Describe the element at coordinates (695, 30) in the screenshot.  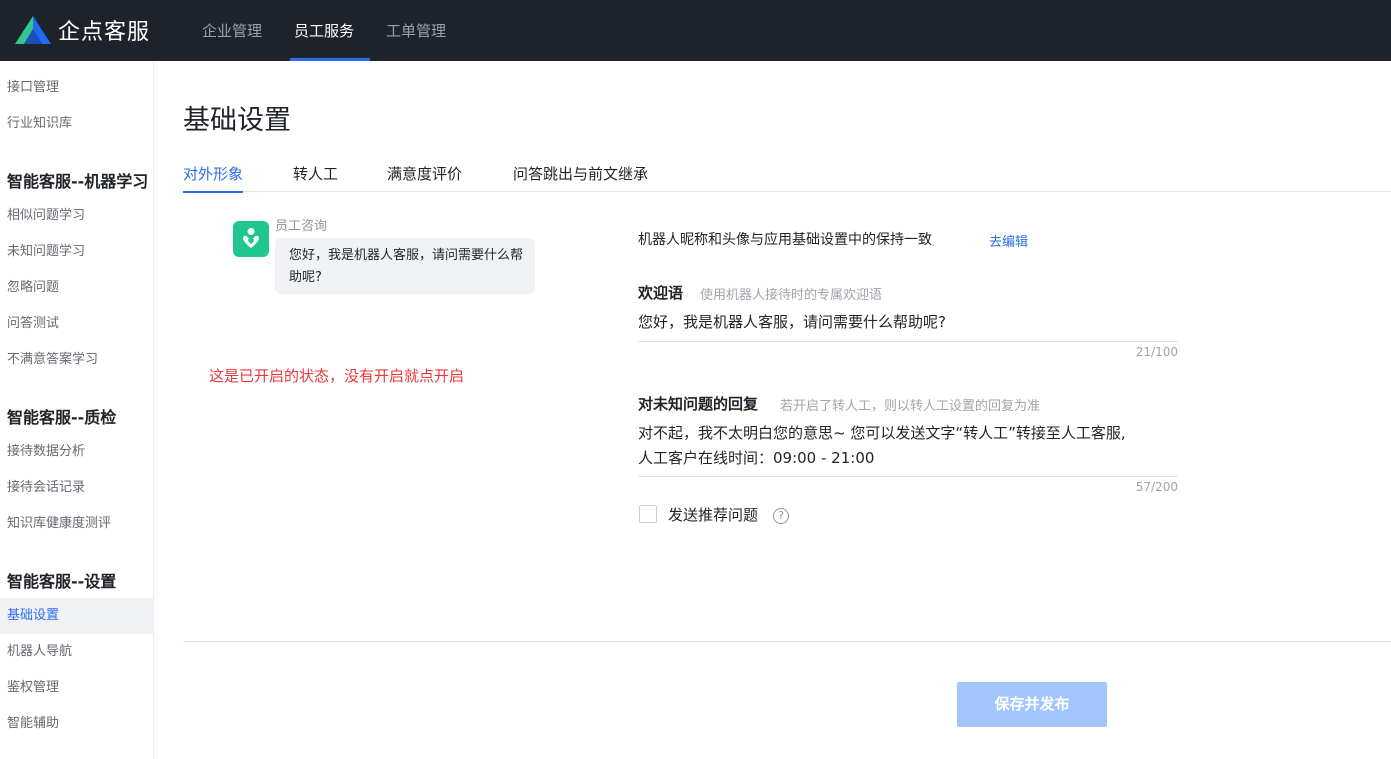
I see `top-bar: 企点客服 企业管理 员工服务 工单管理` at that location.